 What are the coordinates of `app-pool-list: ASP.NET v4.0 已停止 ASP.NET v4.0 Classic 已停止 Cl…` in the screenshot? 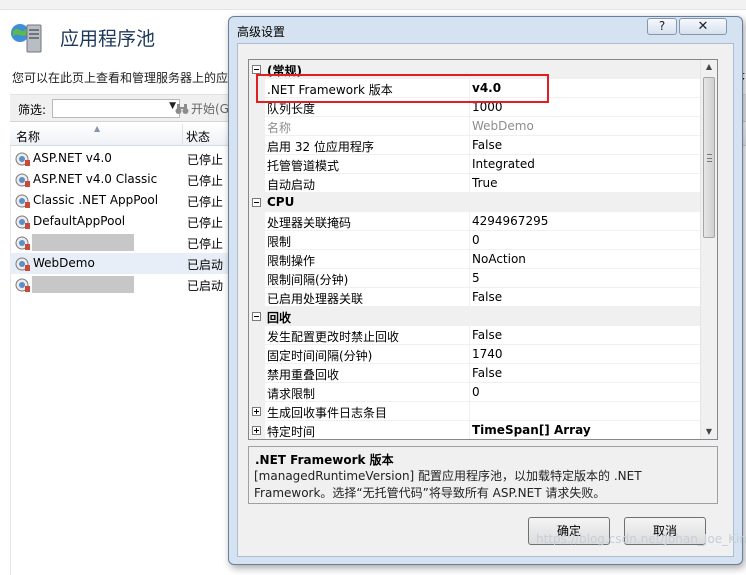 It's located at (119, 221).